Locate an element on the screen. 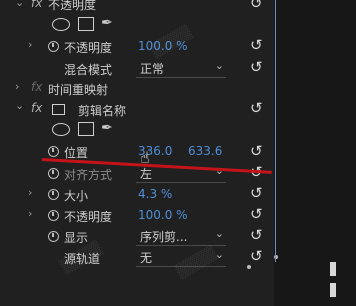 The width and height of the screenshot is (356, 306). opacity-value: 100.0 % is located at coordinates (163, 215).